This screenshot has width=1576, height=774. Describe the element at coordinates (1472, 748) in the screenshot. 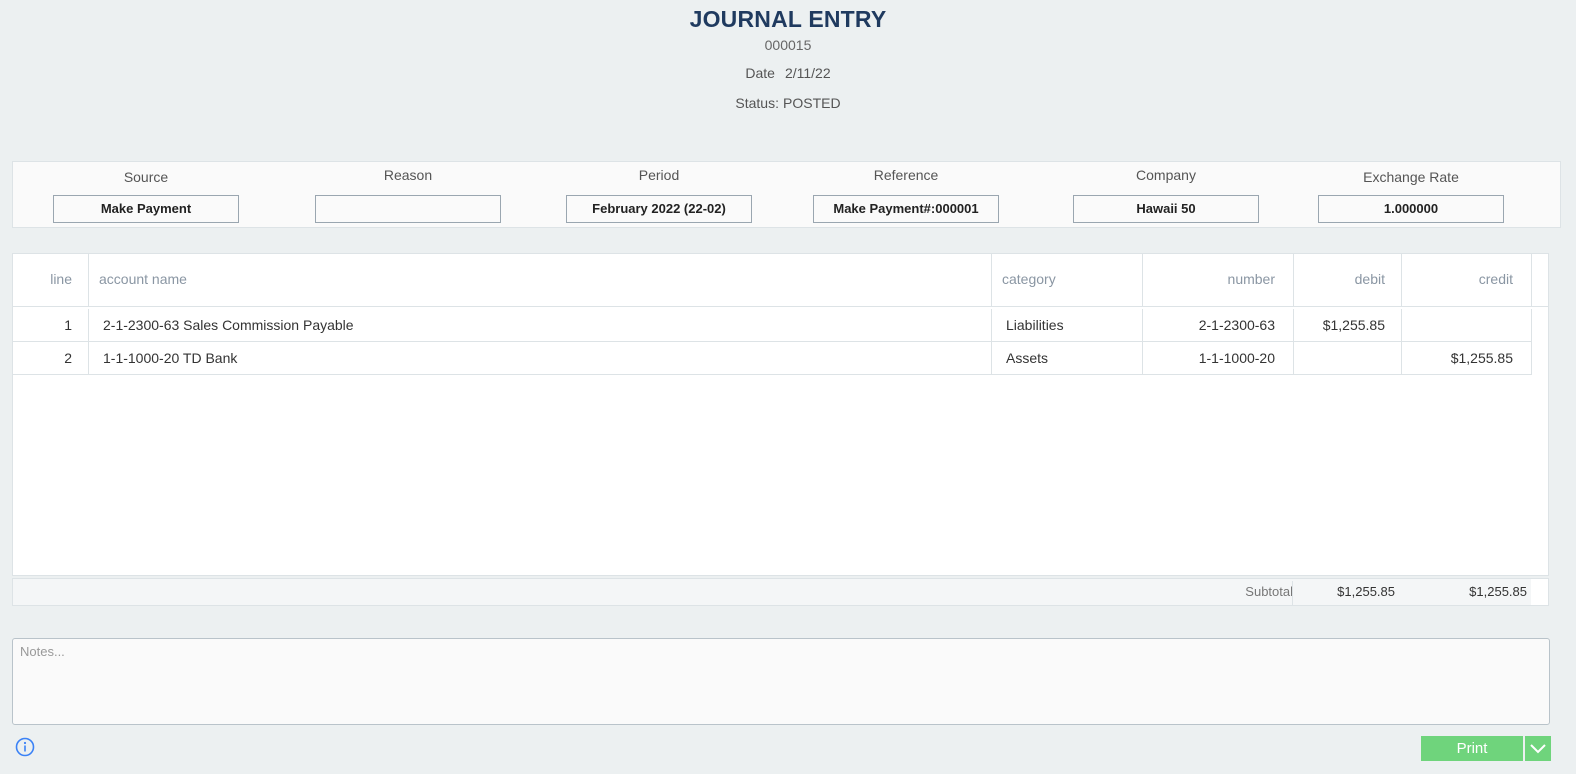

I see `print-button: Print` at that location.